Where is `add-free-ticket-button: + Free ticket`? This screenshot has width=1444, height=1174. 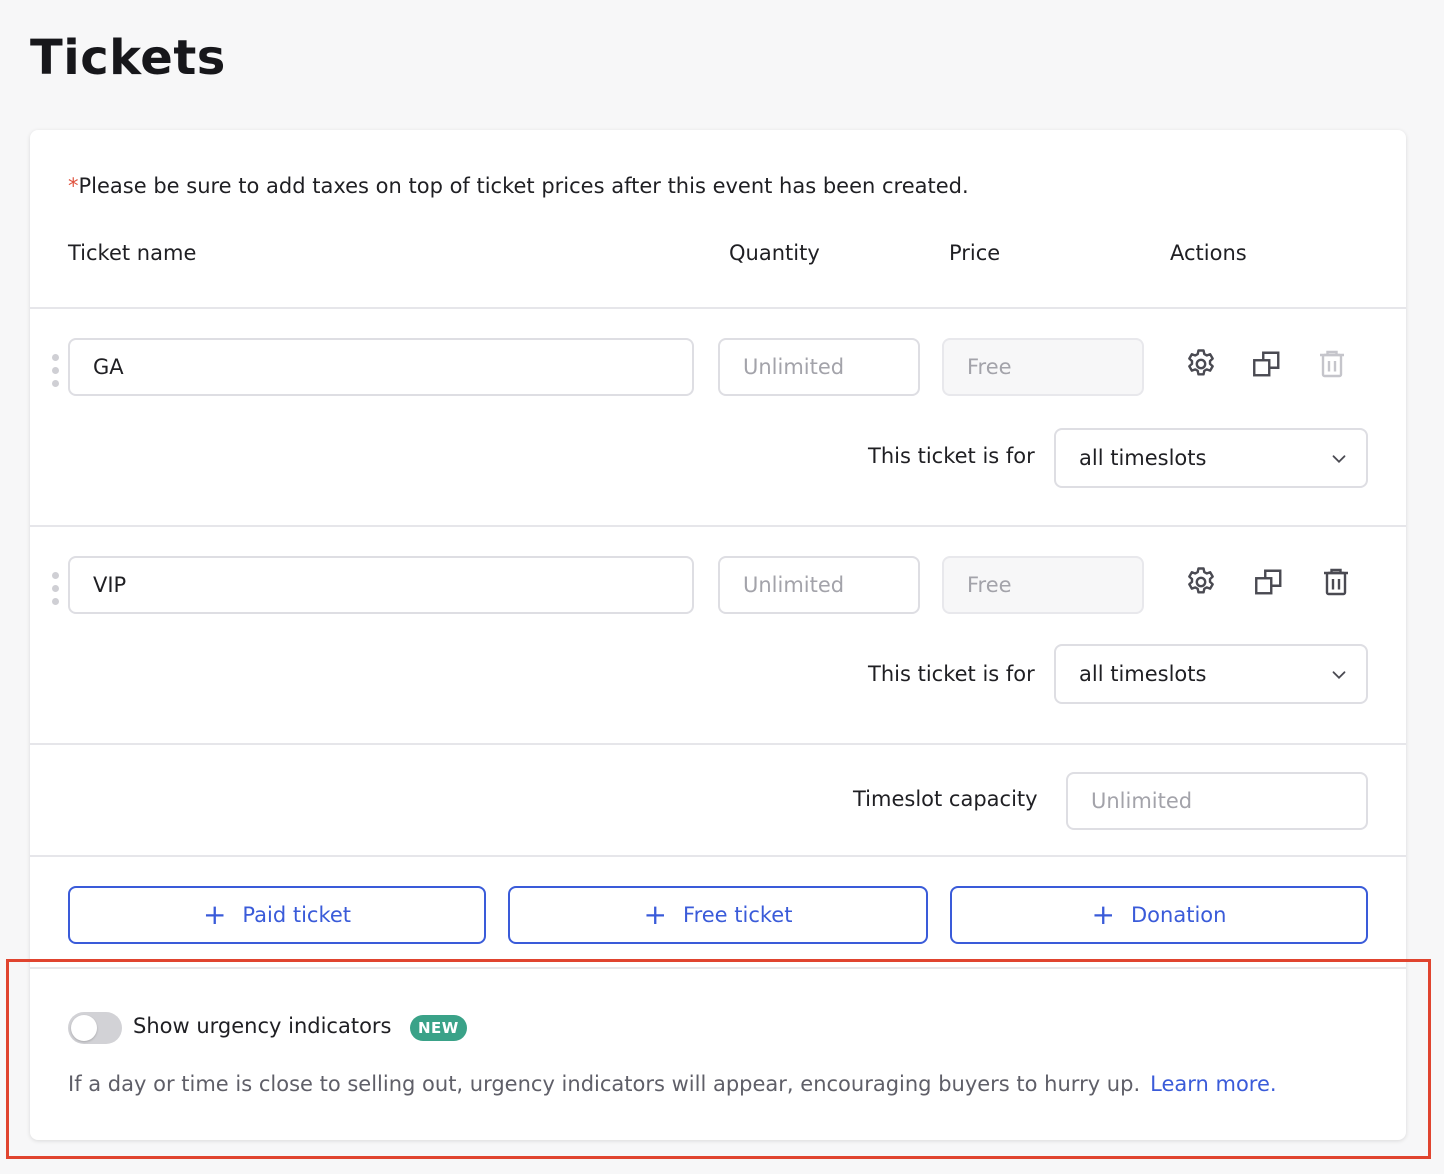 add-free-ticket-button: + Free ticket is located at coordinates (718, 915).